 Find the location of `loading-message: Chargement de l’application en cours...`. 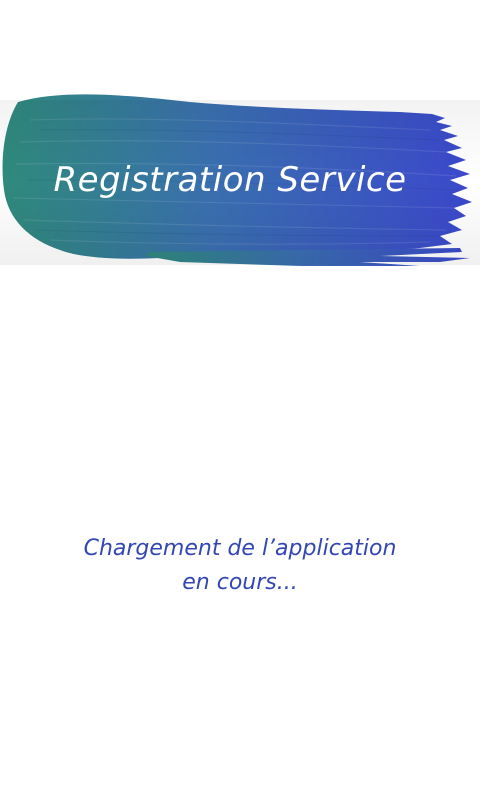

loading-message: Chargement de l’application en cours... is located at coordinates (240, 566).